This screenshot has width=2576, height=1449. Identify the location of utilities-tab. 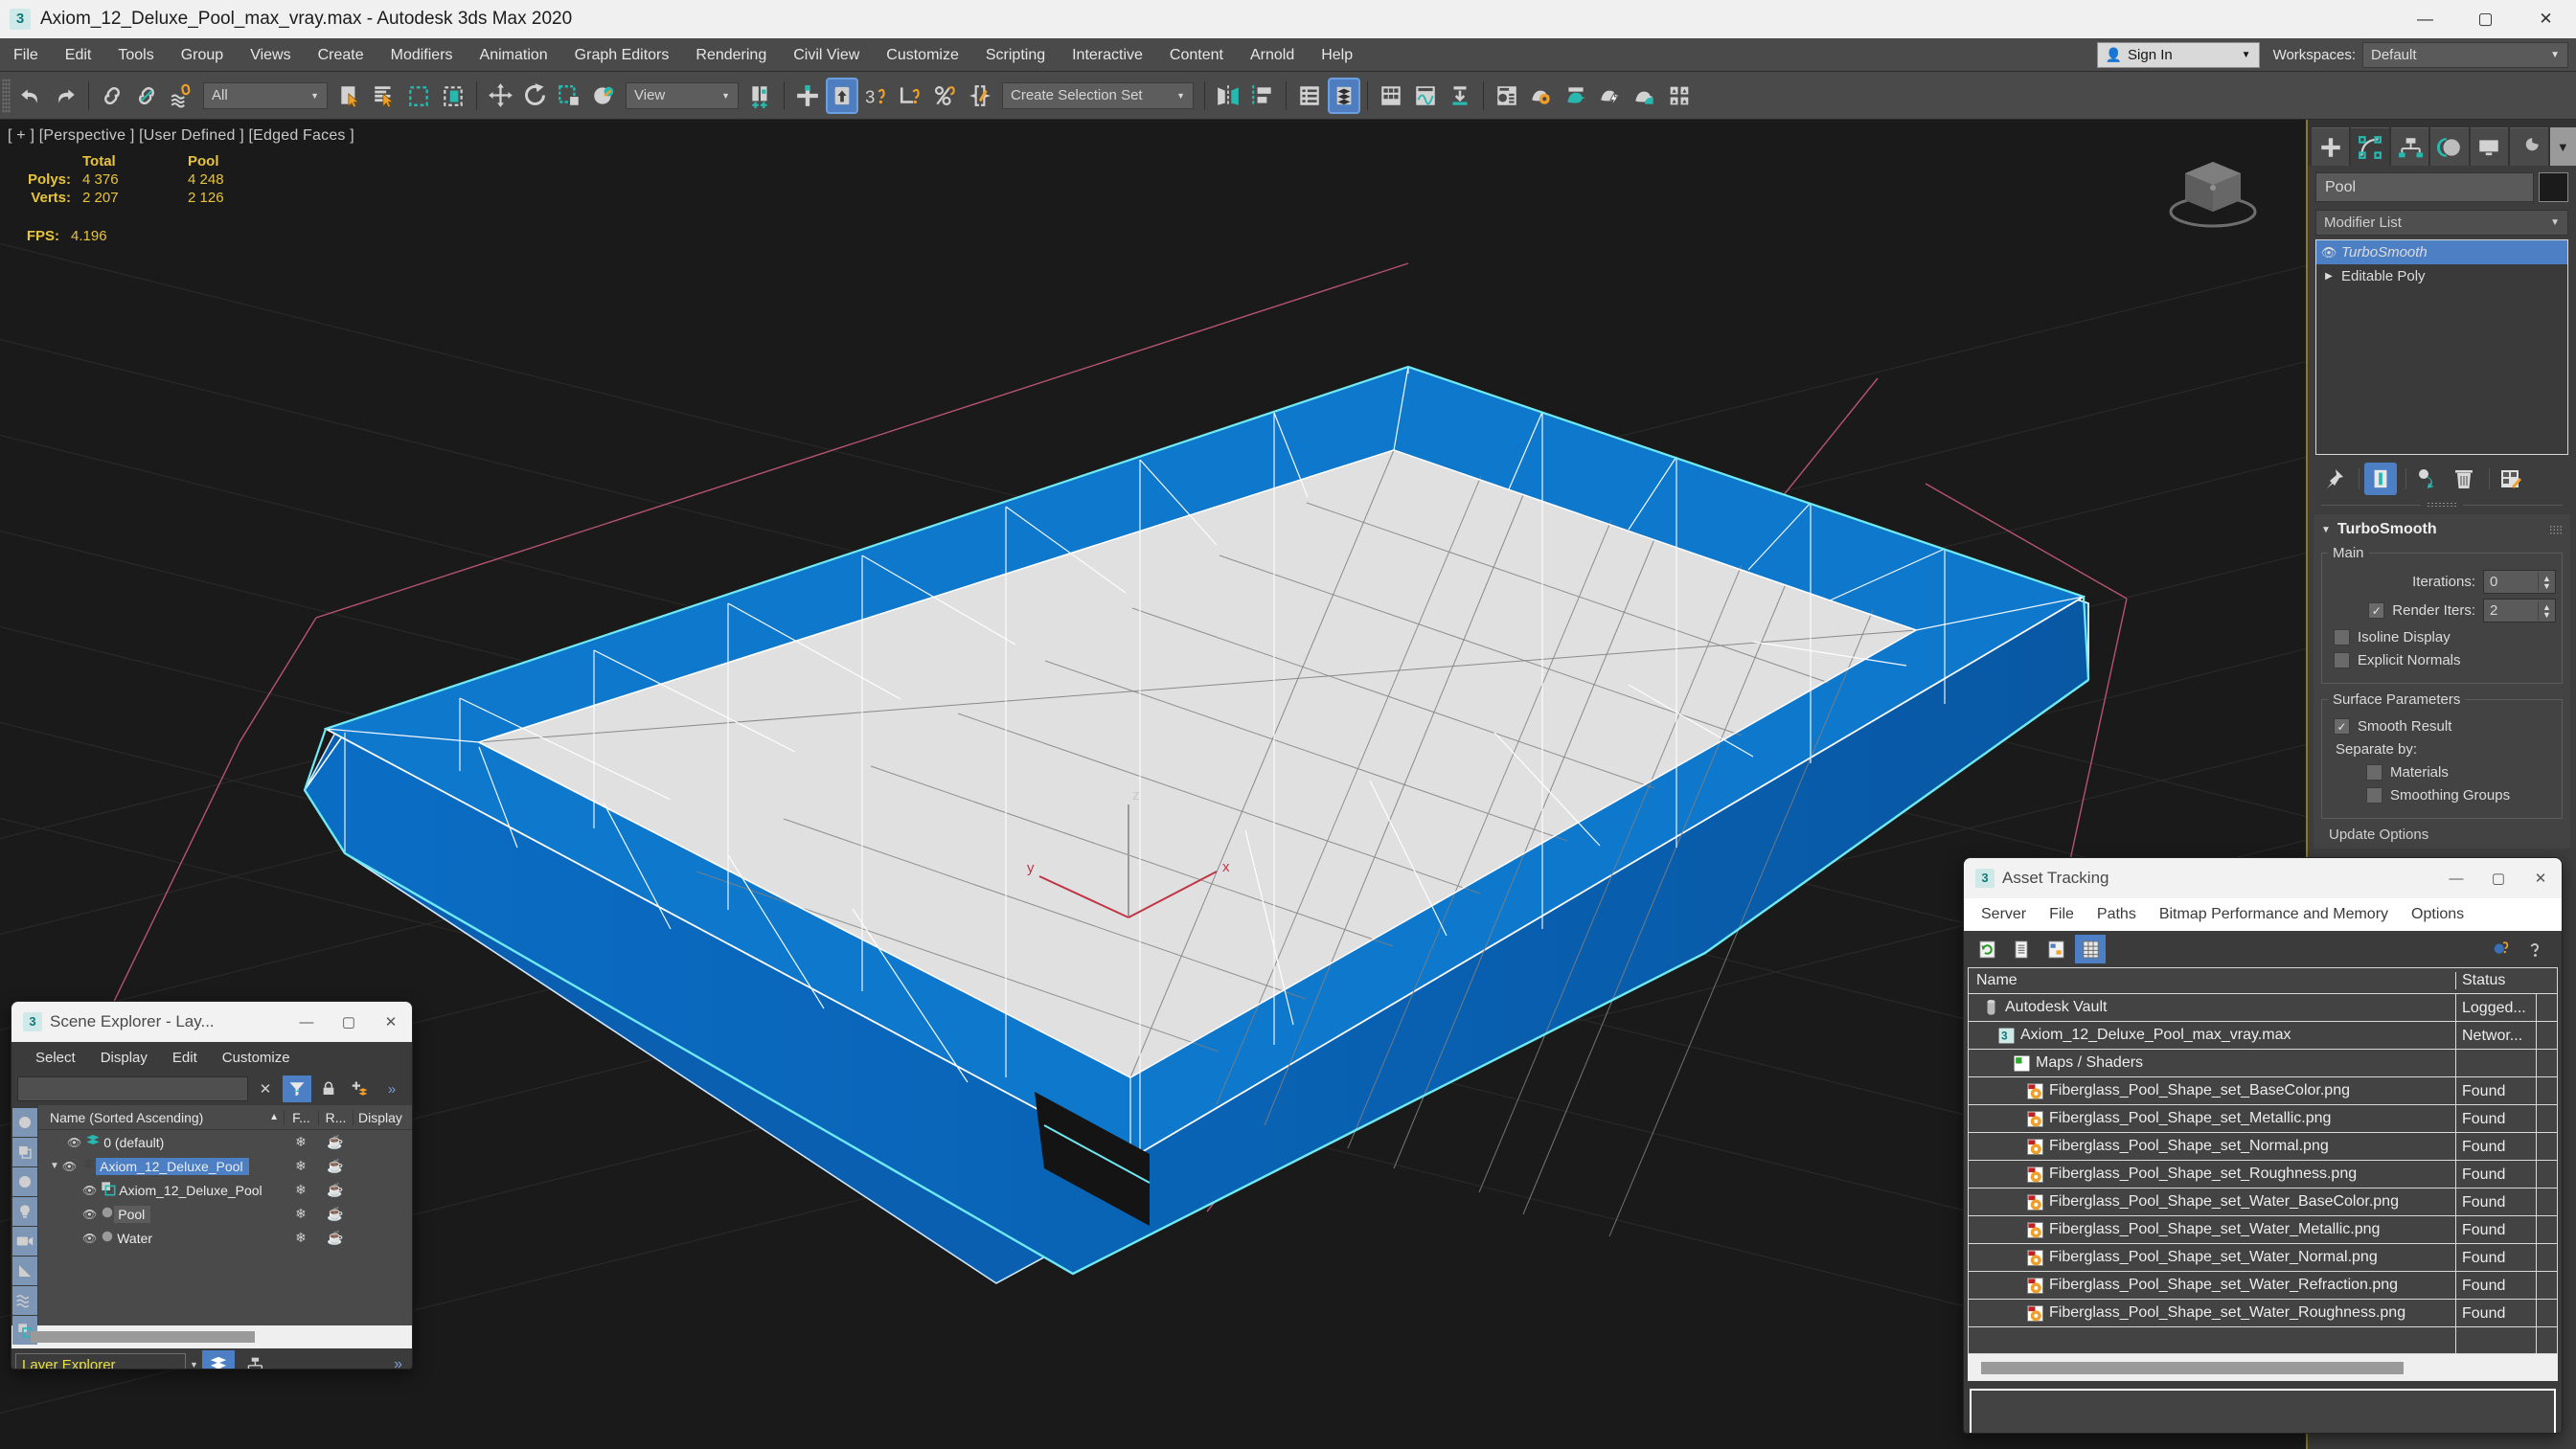
(2529, 146).